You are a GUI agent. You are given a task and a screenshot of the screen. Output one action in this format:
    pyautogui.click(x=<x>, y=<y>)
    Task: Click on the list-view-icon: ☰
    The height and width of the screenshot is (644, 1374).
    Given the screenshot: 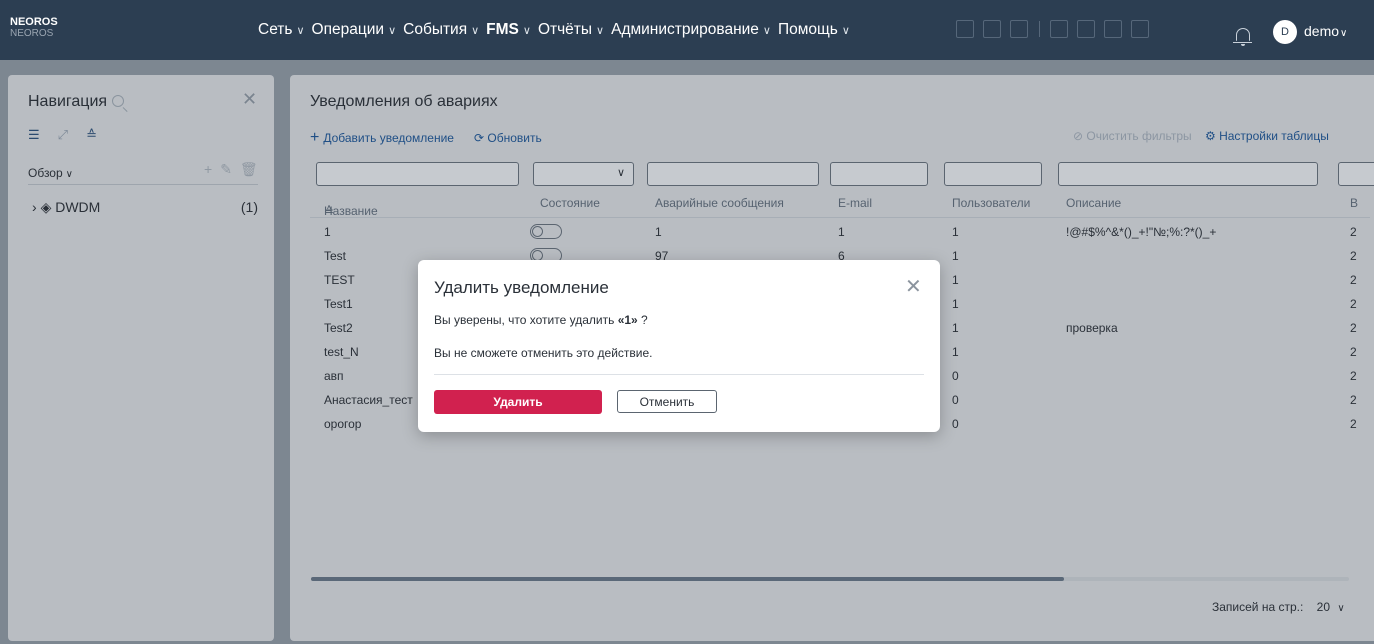 What is the action you would take?
    pyautogui.click(x=34, y=135)
    